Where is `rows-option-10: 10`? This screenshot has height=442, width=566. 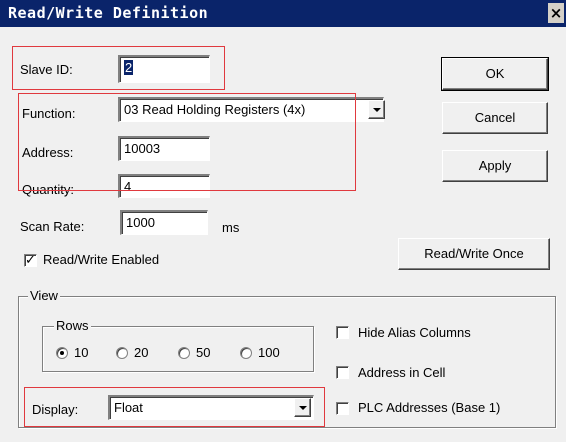 rows-option-10: 10 is located at coordinates (81, 352).